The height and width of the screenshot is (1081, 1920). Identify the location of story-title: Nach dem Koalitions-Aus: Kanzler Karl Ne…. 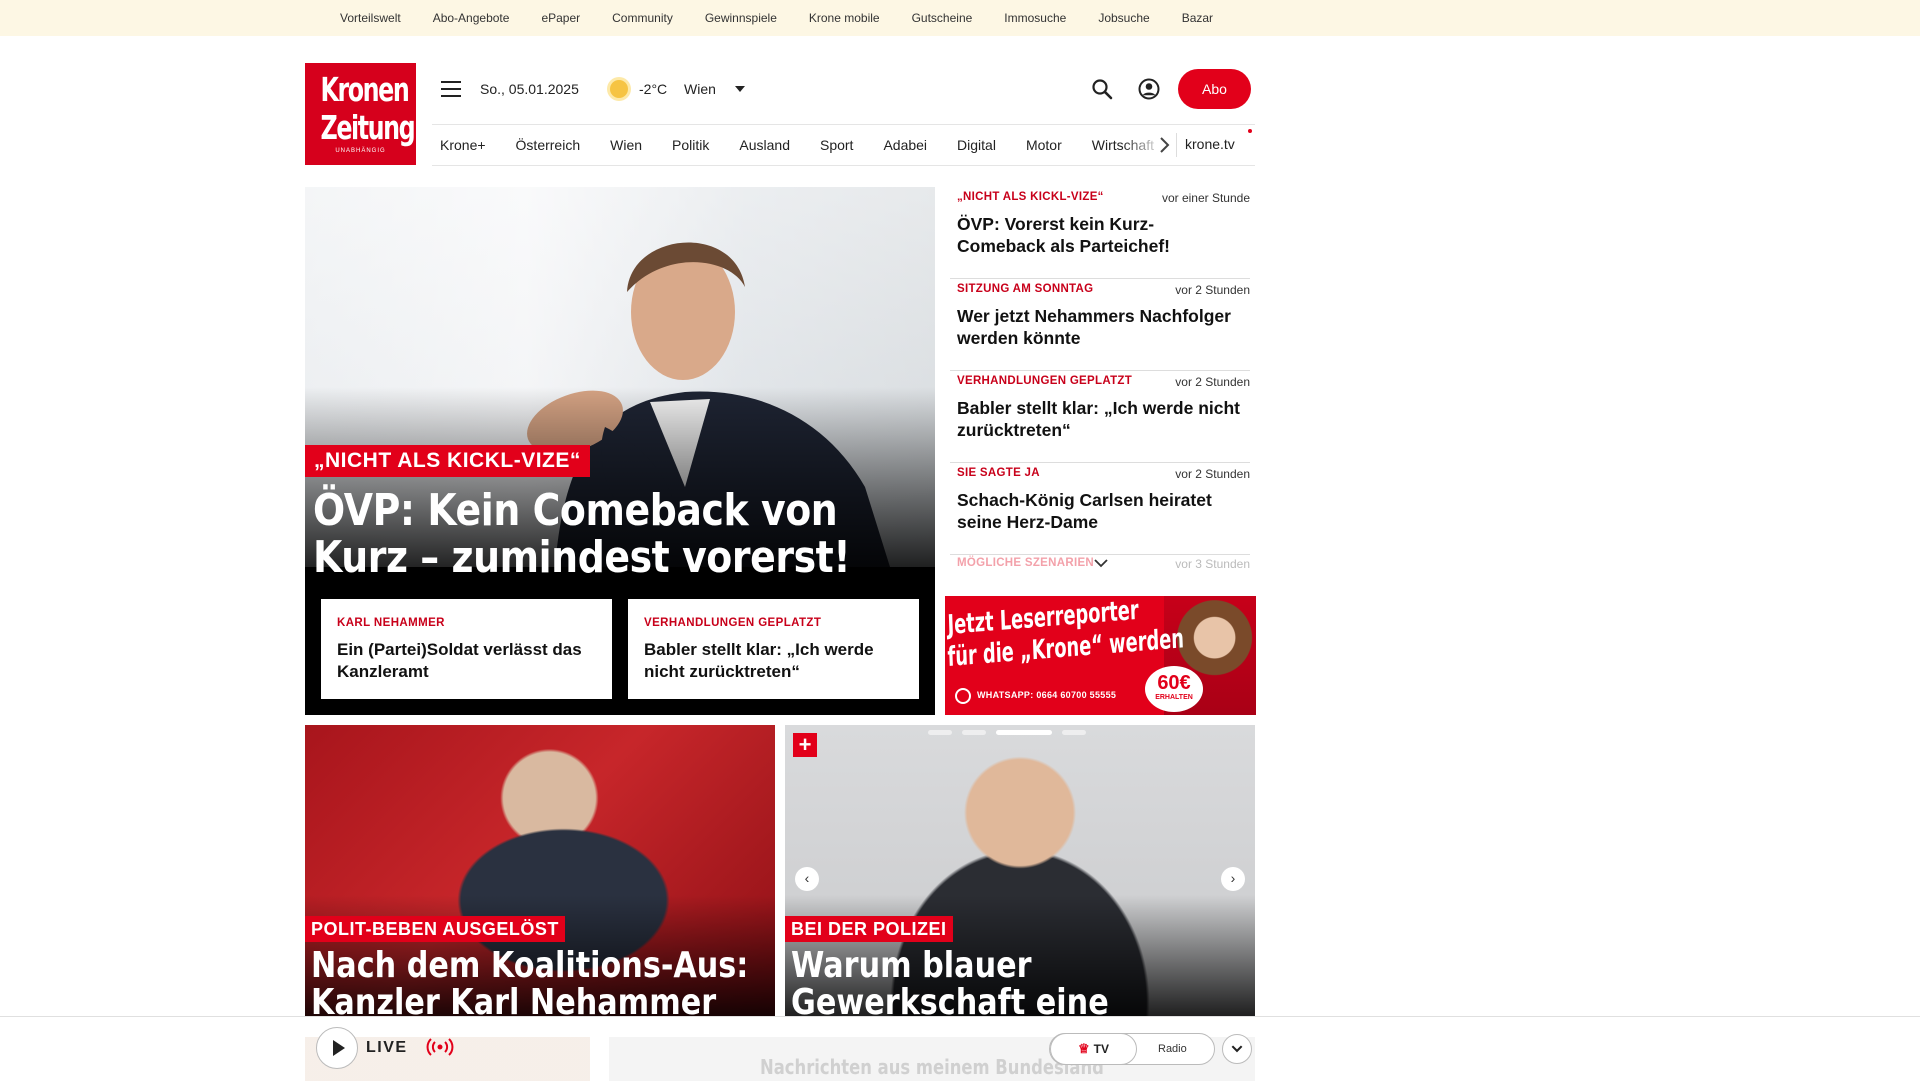
(543, 982).